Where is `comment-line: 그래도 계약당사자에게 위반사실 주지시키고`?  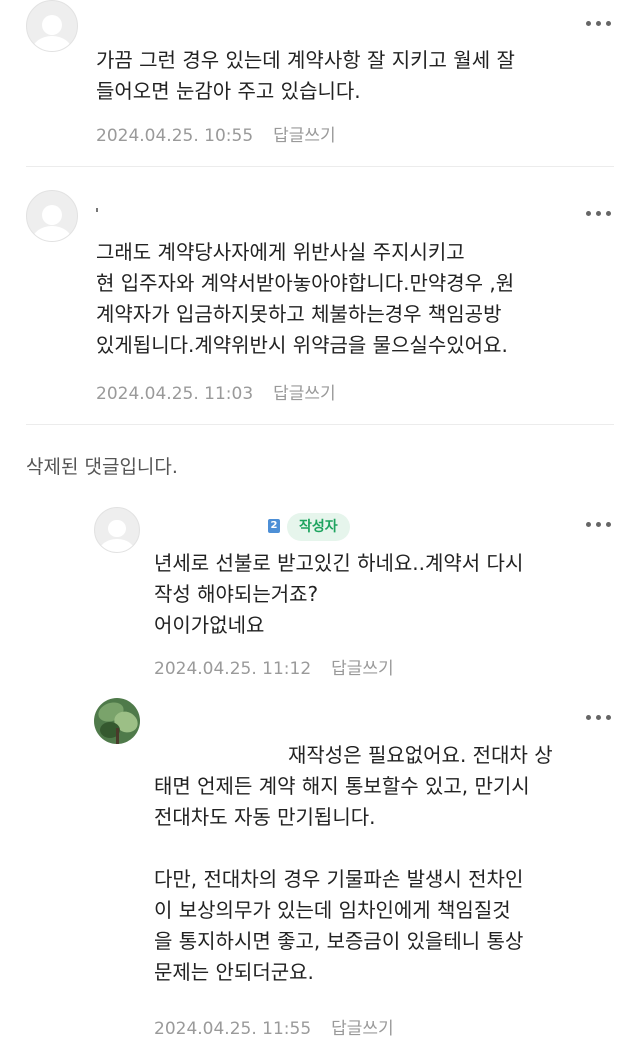 comment-line: 그래도 계약당사자에게 위반사실 주지시키고 is located at coordinates (280, 252).